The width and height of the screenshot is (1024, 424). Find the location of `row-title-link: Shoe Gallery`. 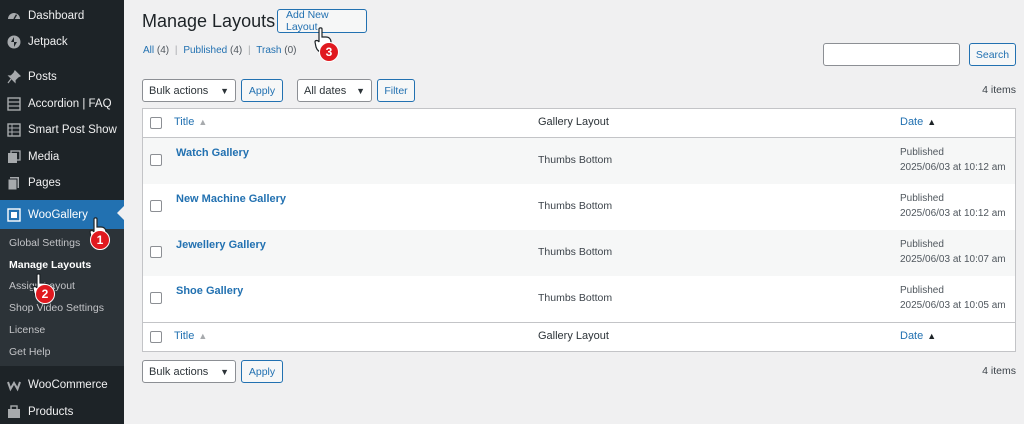

row-title-link: Shoe Gallery is located at coordinates (209, 291).